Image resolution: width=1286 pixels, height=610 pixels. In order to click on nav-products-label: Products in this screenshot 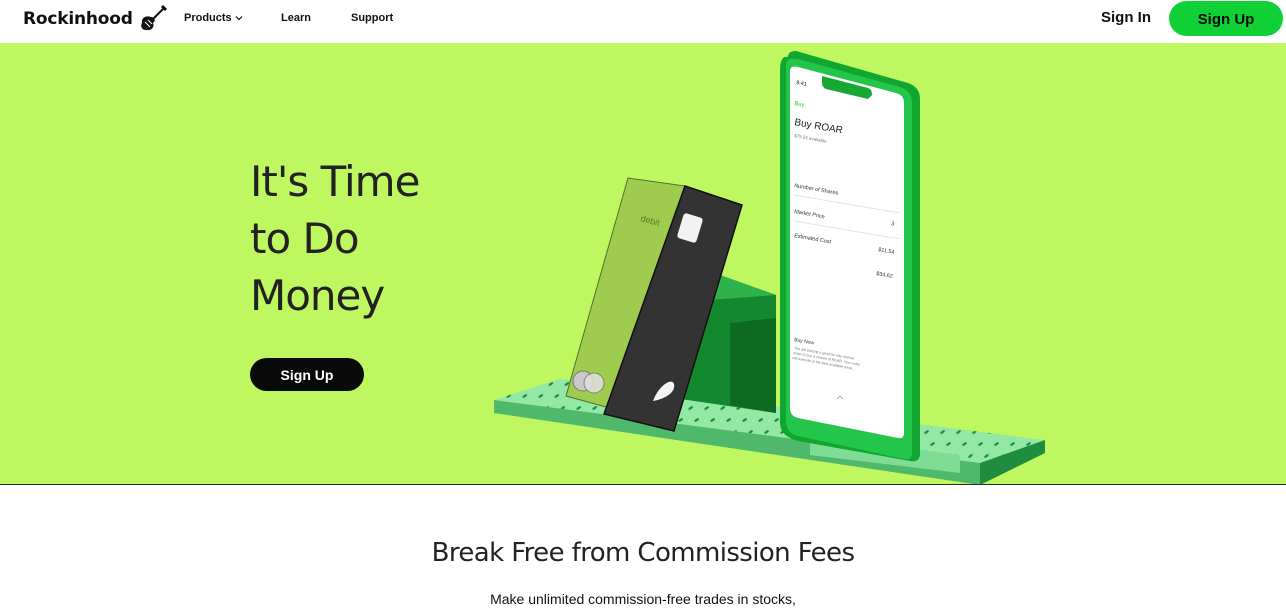, I will do `click(208, 18)`.